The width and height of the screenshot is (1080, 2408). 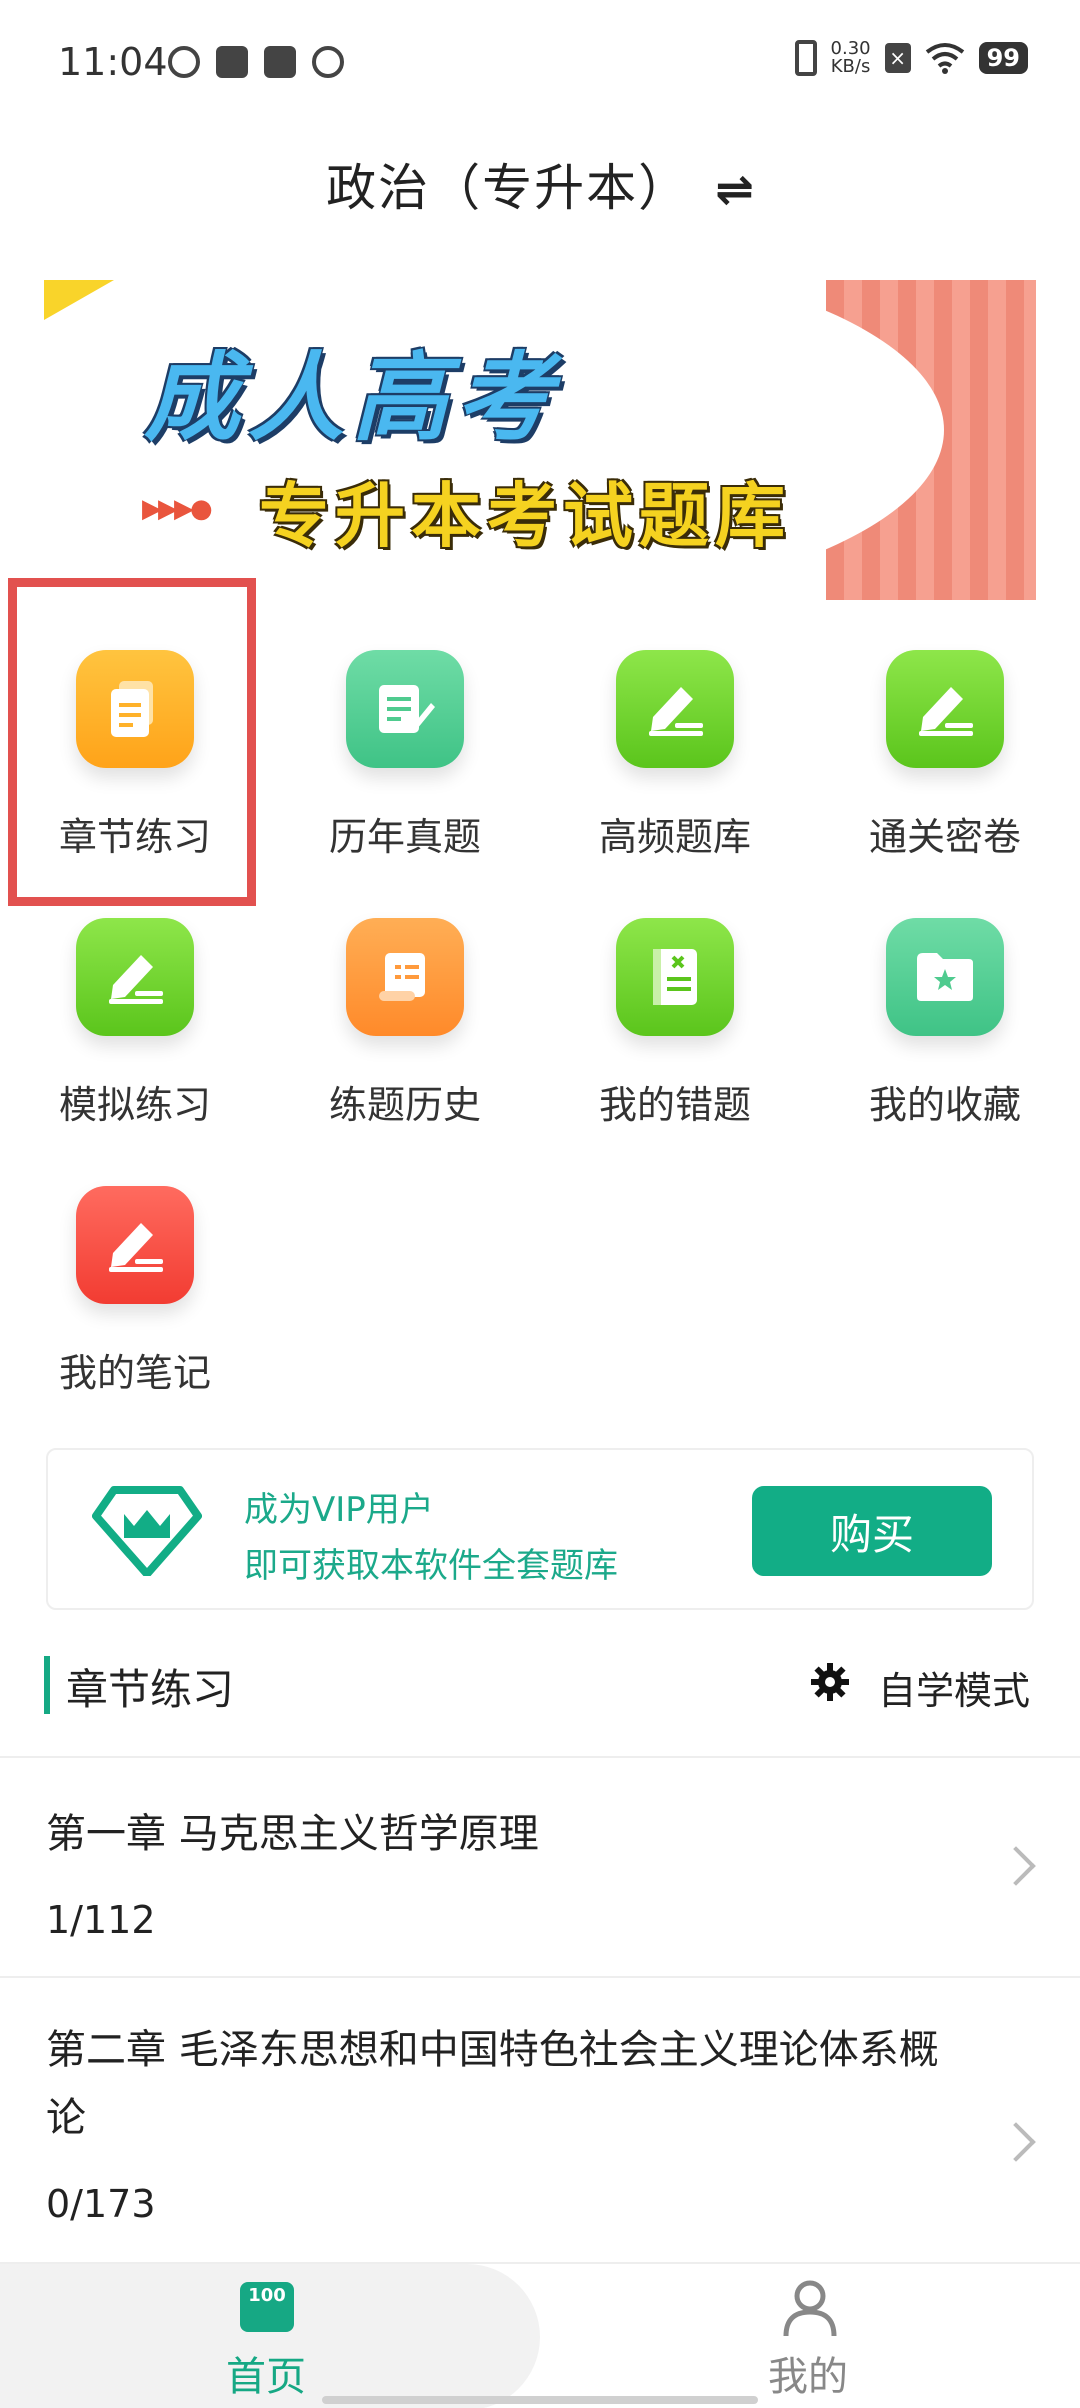 I want to click on grid-item-favorites: 我的收藏, so click(x=945, y=1038).